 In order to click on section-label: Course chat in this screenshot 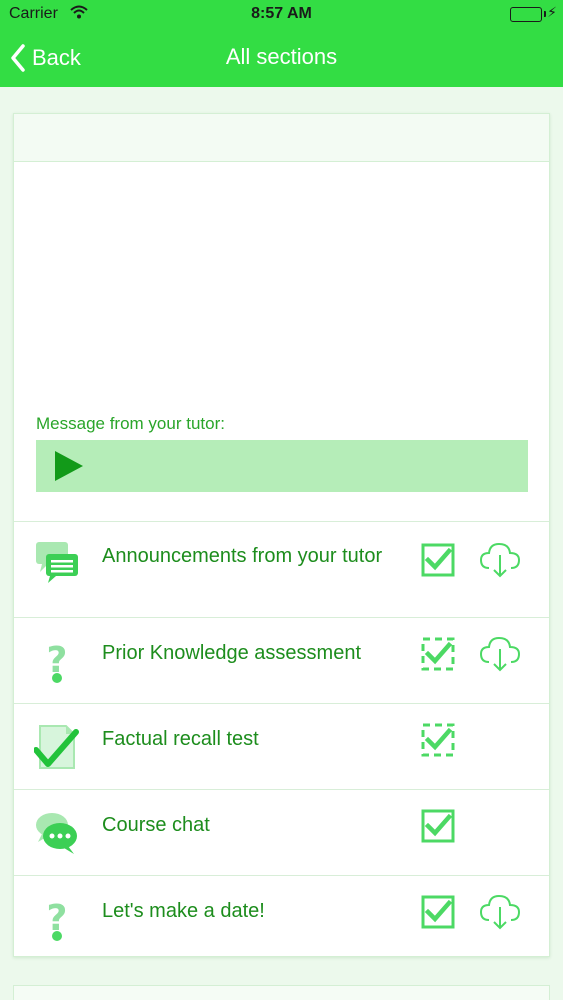, I will do `click(156, 825)`.